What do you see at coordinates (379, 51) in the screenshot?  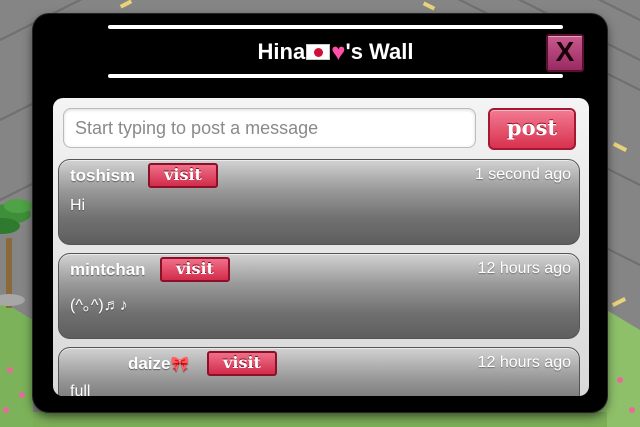 I see `wall-title-suffix: 's Wall` at bounding box center [379, 51].